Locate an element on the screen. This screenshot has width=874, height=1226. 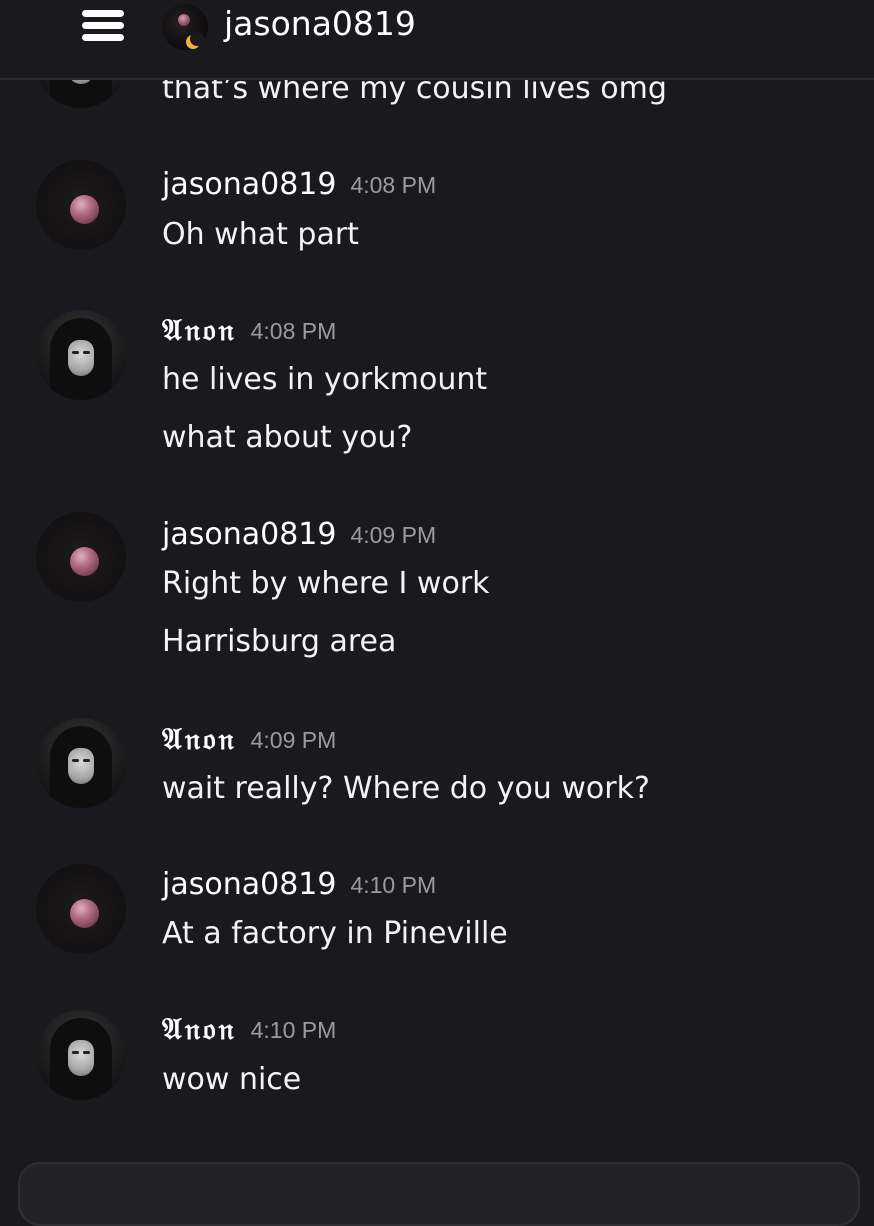
message-author: jasona0819 4:10 PM is located at coordinates (299, 885).